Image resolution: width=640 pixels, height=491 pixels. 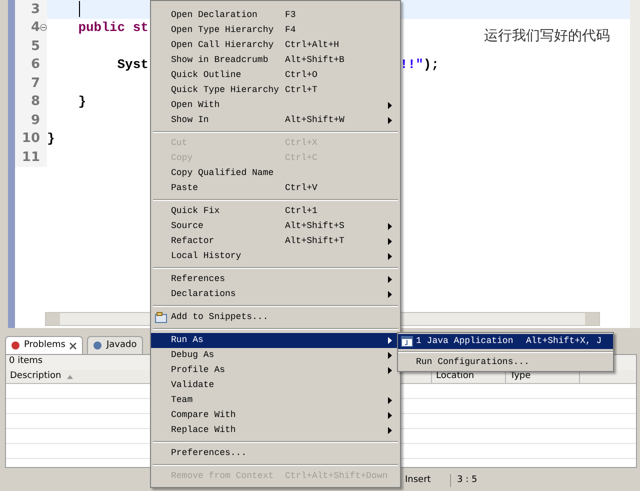 I want to click on code-text: public st, so click(x=112, y=28).